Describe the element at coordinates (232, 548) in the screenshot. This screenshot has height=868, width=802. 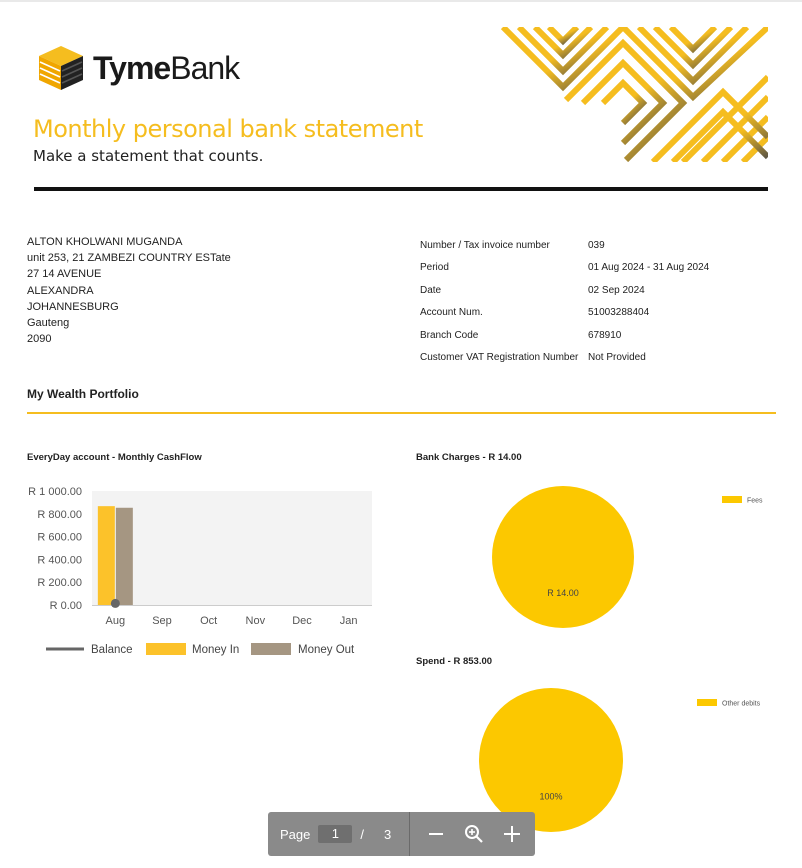
I see `plot-area` at that location.